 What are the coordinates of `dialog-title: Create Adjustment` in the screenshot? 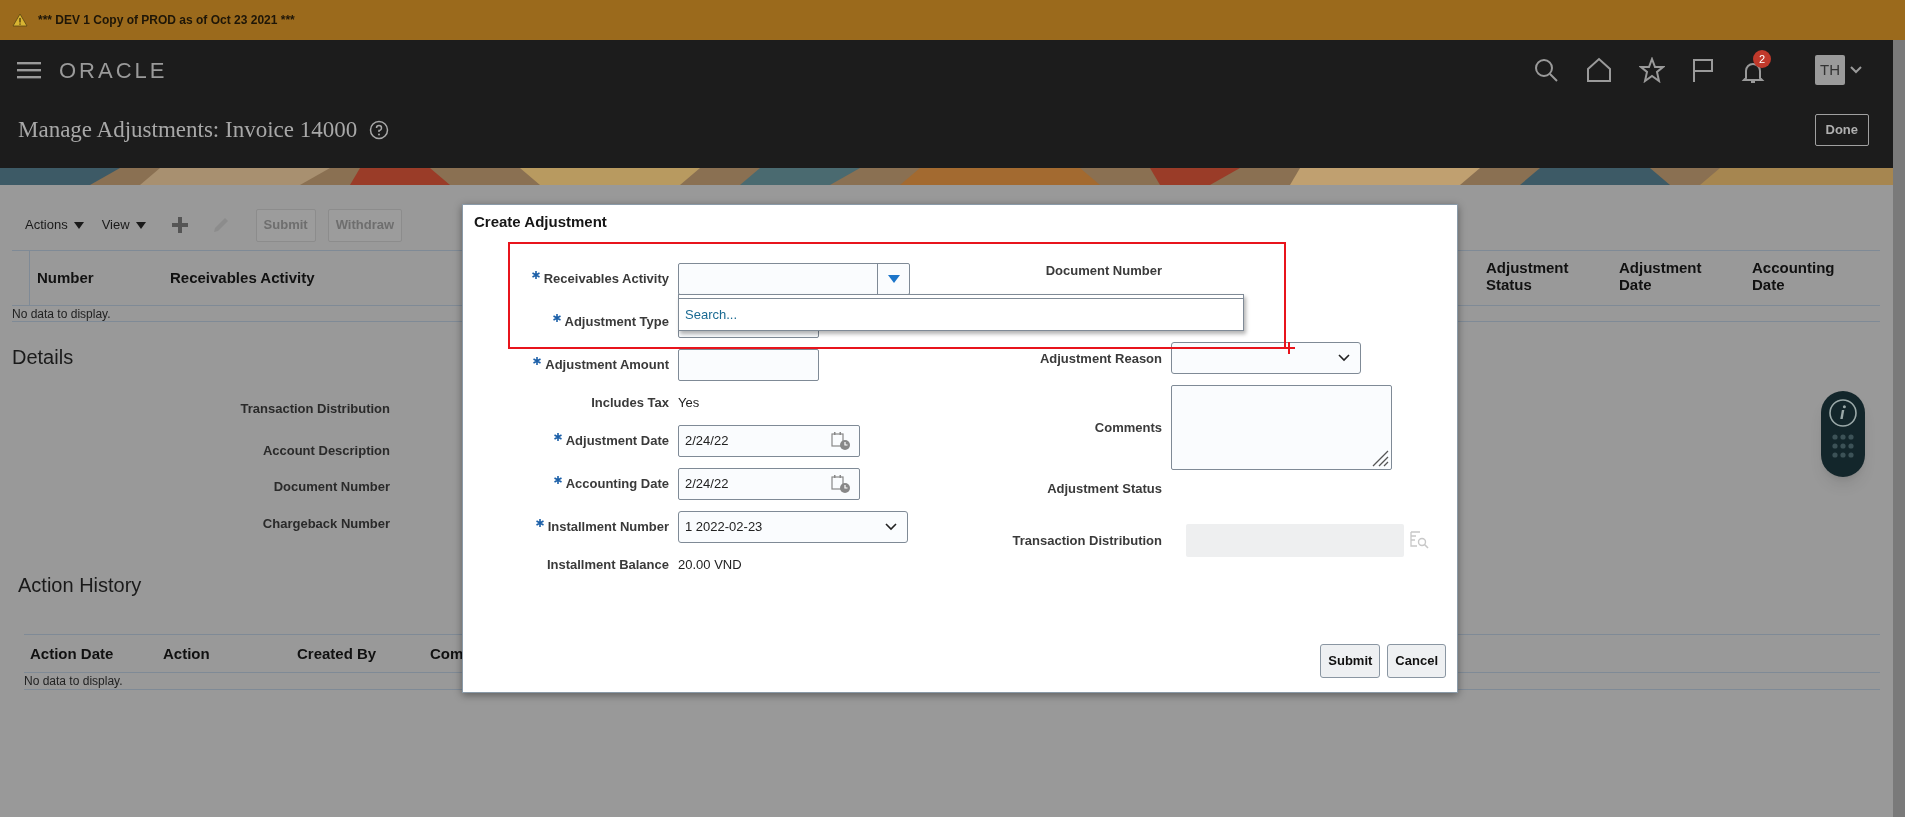 It's located at (540, 221).